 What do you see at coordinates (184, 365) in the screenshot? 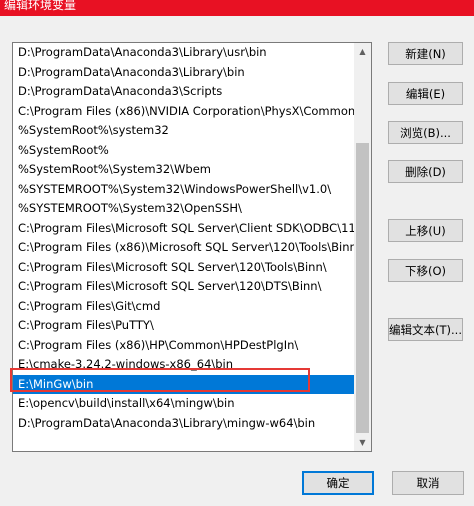
I see `path-list-item: E:\cmake-3.24.2-windows-x86_64\bin` at bounding box center [184, 365].